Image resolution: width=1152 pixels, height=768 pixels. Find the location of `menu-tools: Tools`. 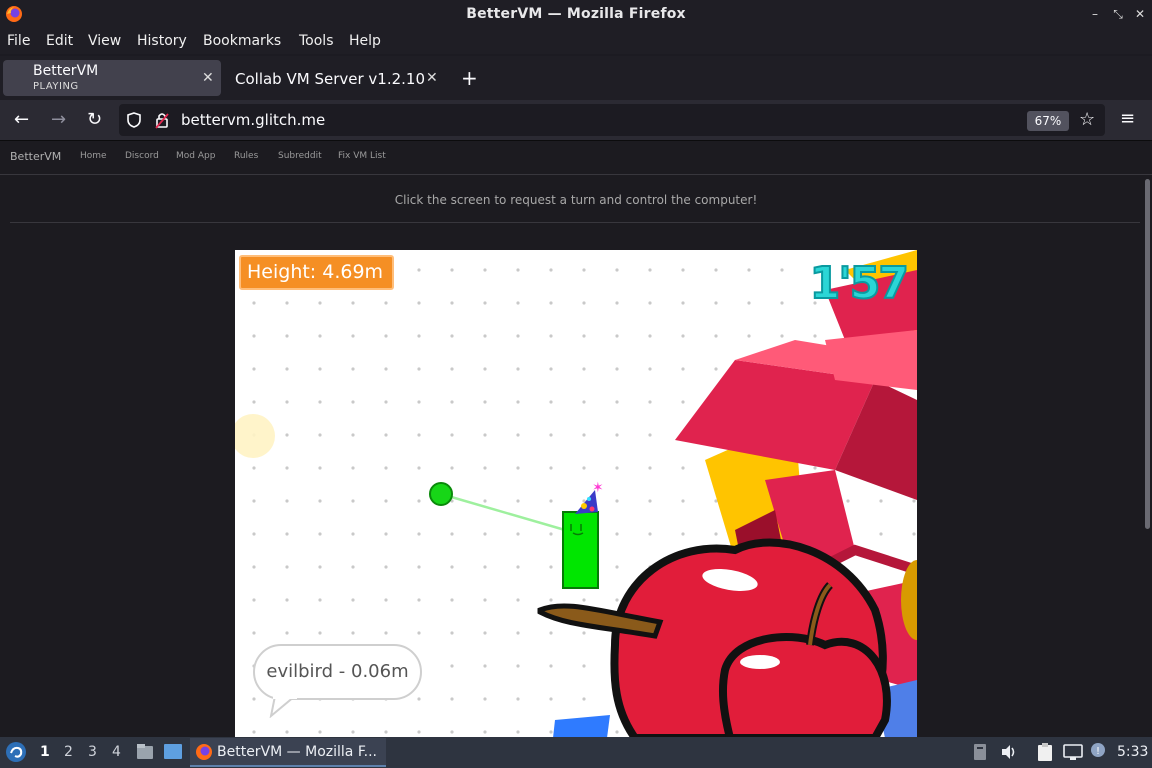

menu-tools: Tools is located at coordinates (316, 41).